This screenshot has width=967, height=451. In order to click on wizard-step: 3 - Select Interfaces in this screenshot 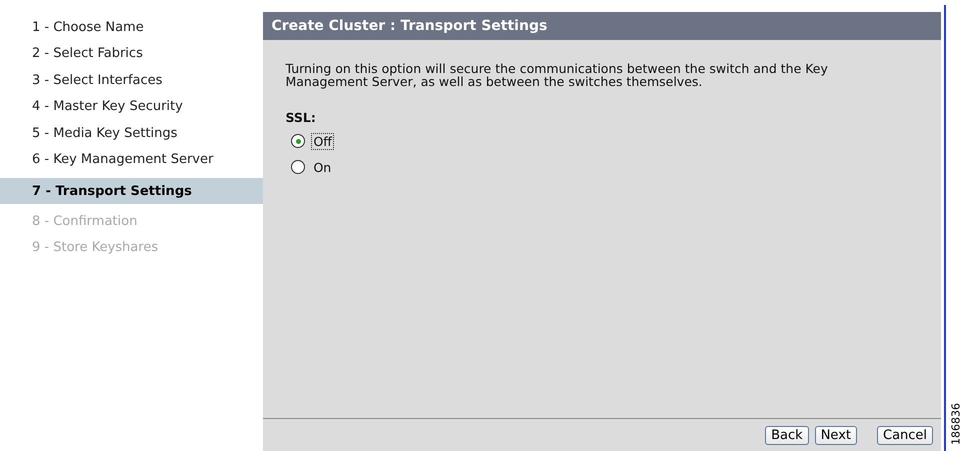, I will do `click(132, 80)`.